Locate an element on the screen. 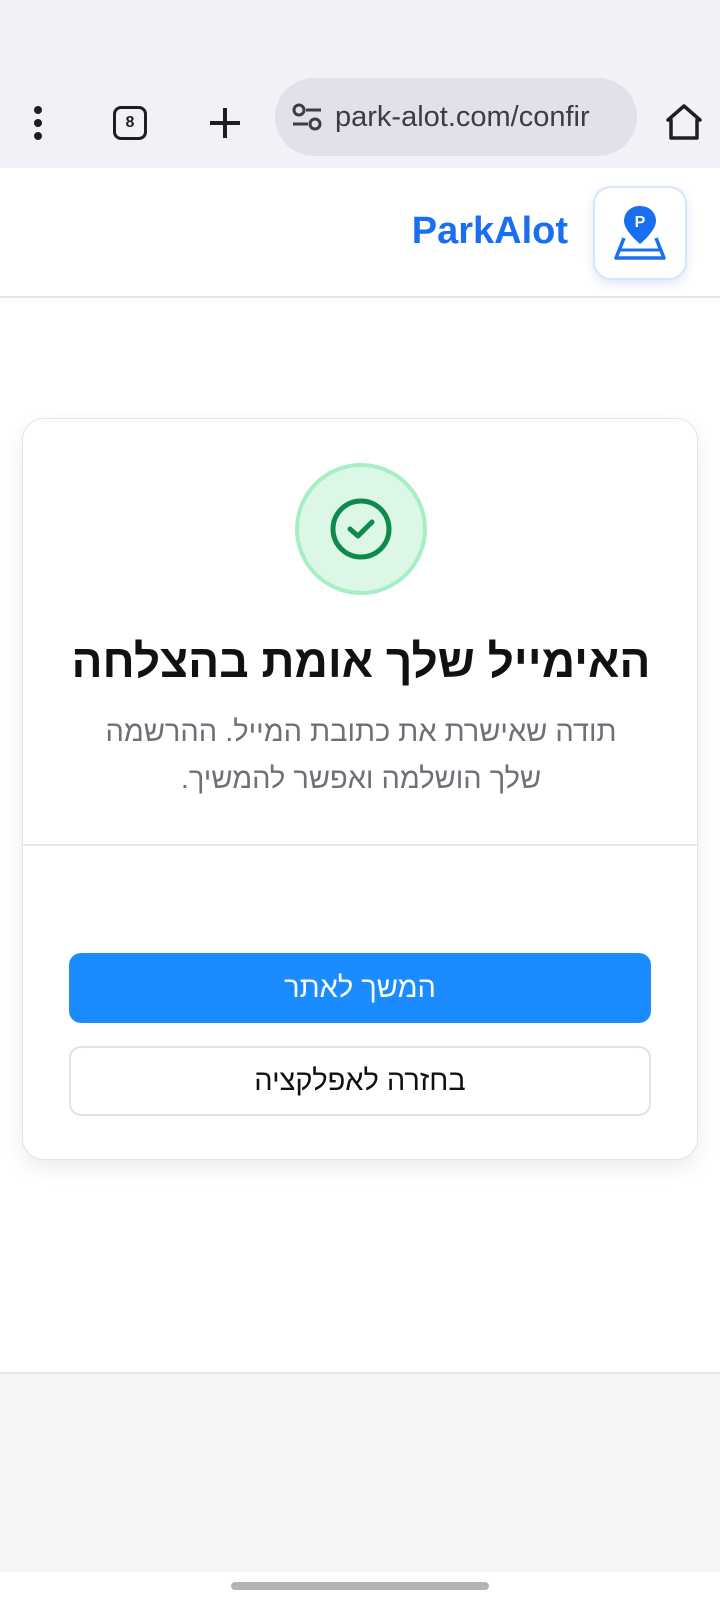  tab-count-badge: 8 is located at coordinates (130, 123).